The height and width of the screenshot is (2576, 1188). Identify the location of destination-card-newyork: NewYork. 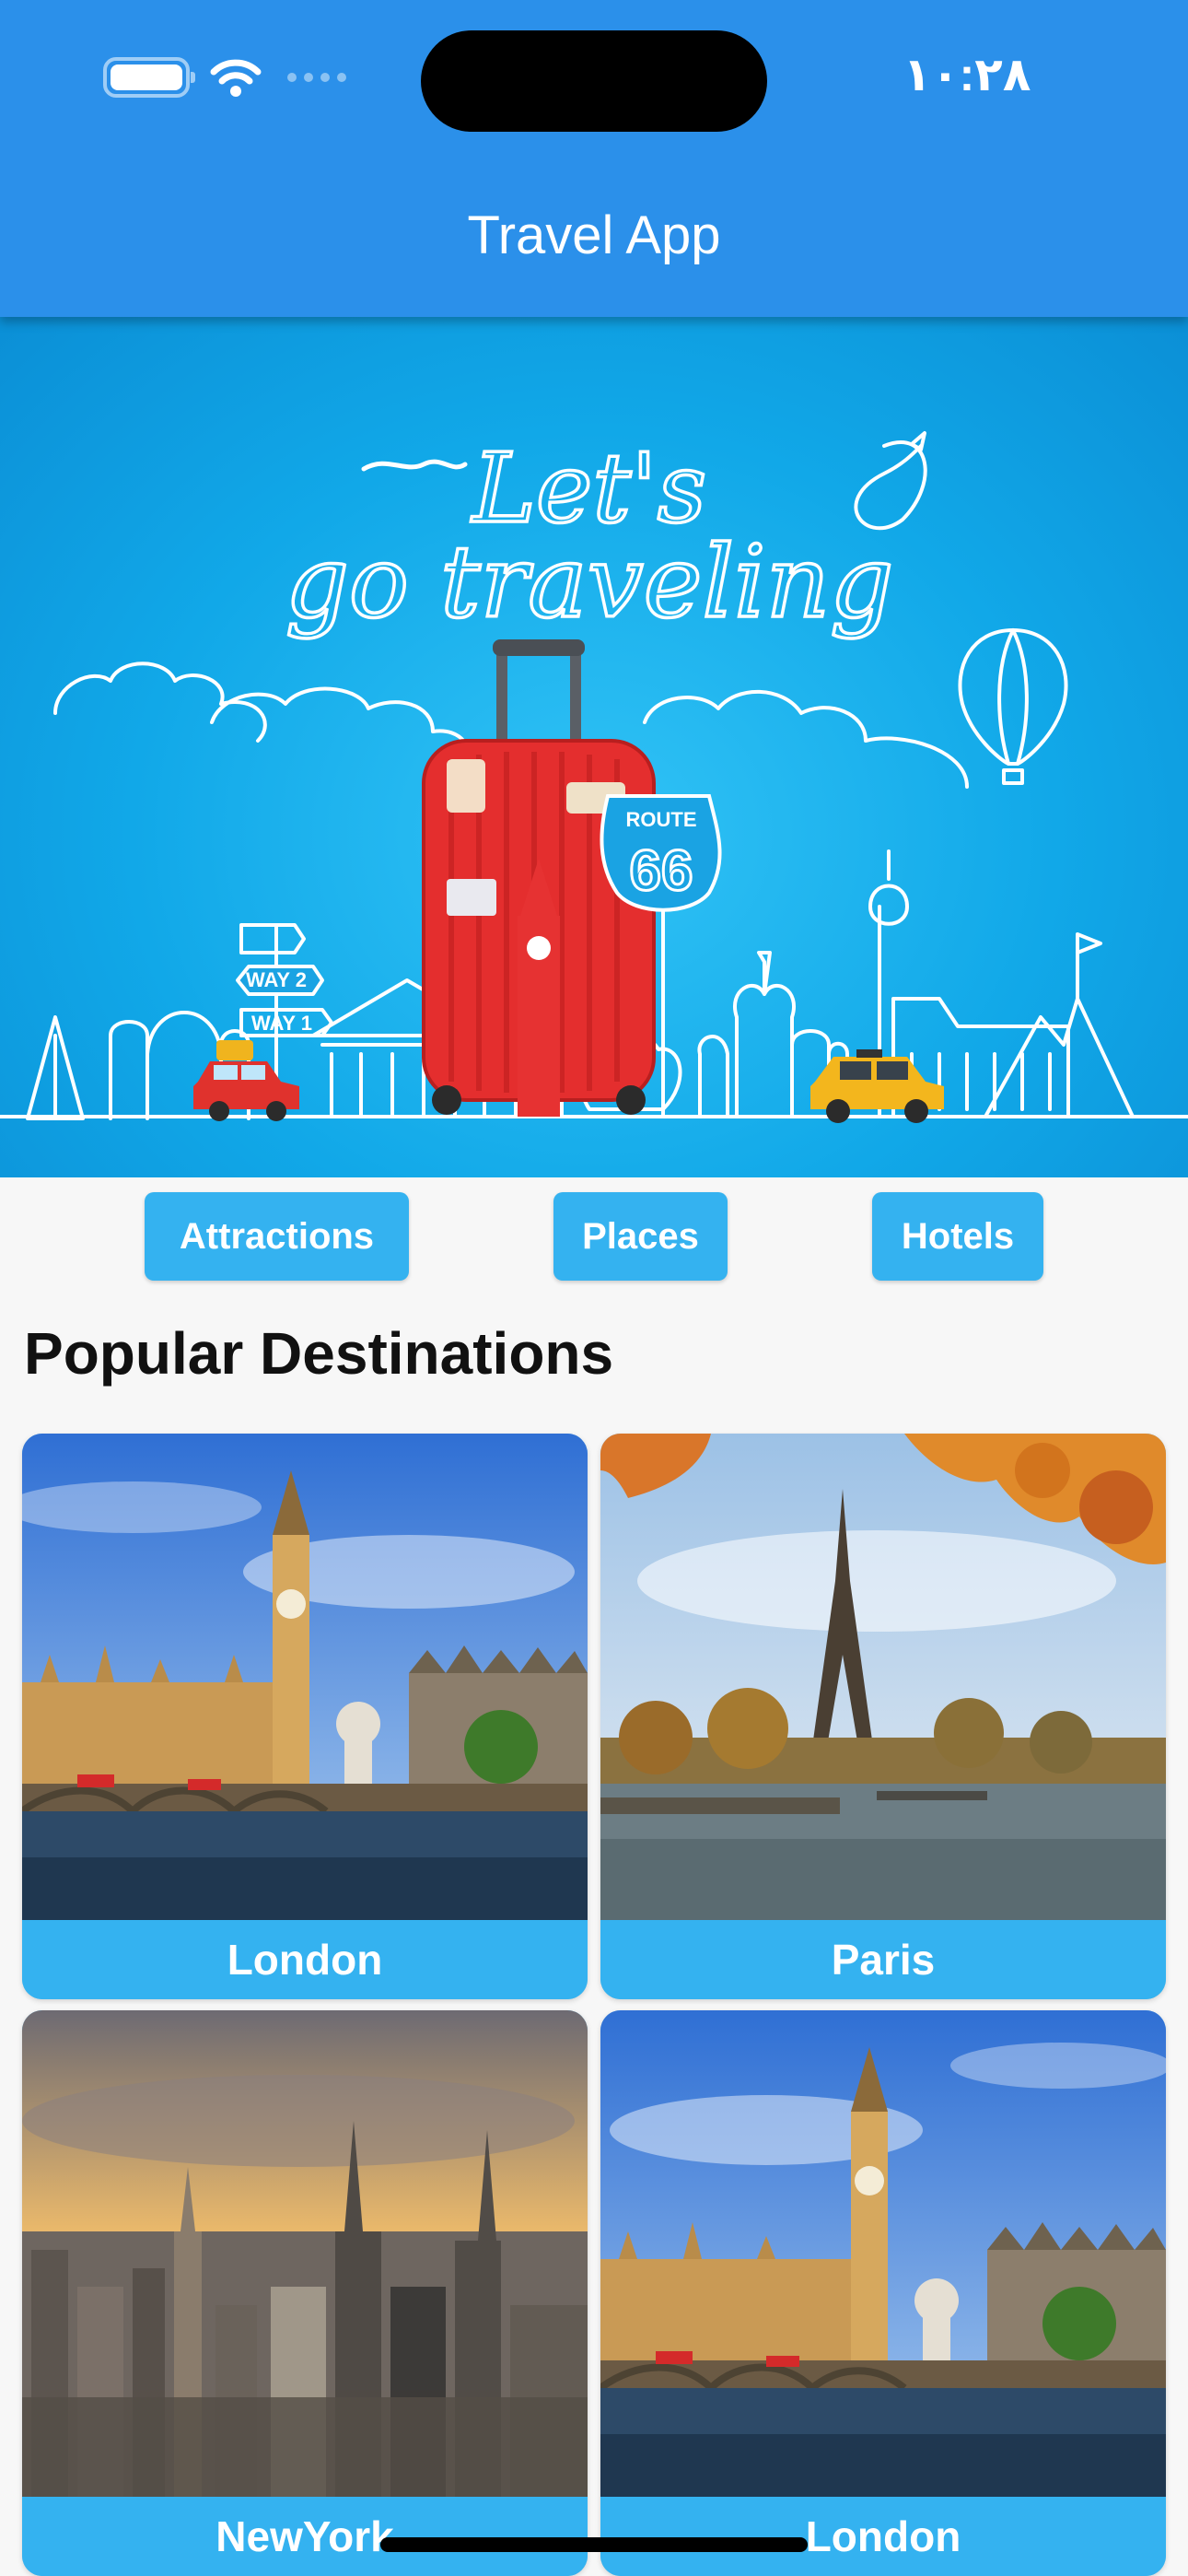
(305, 2293).